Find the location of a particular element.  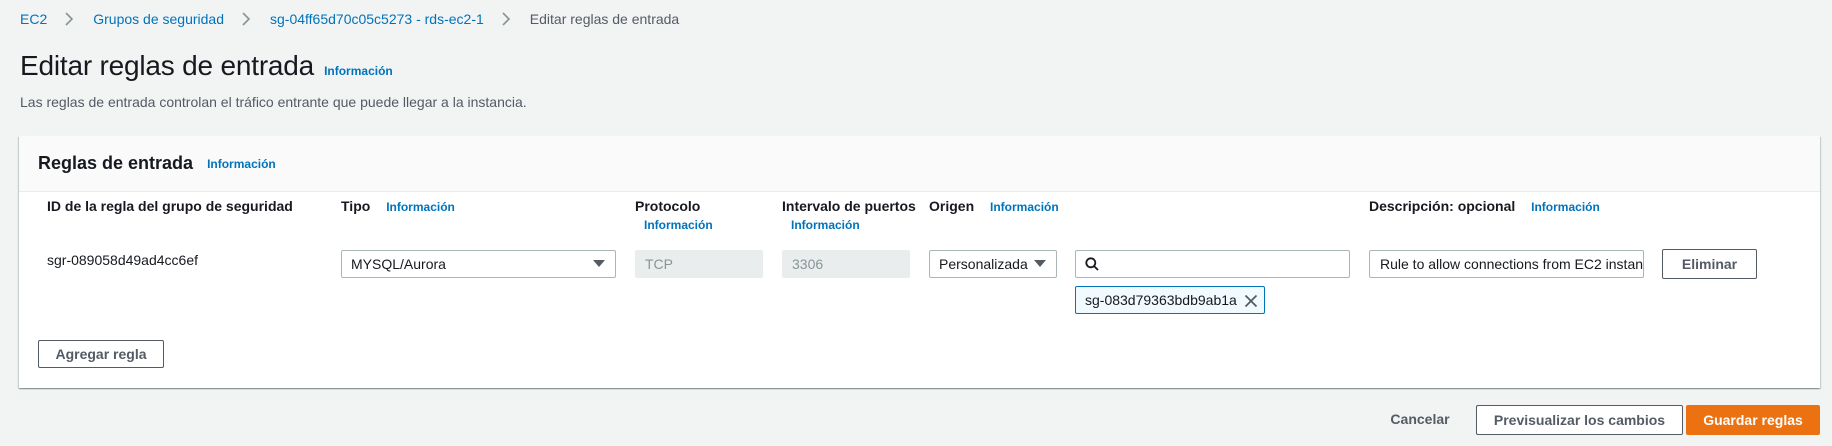

breadcrumb-current: Editar reglas de entrada is located at coordinates (604, 19).